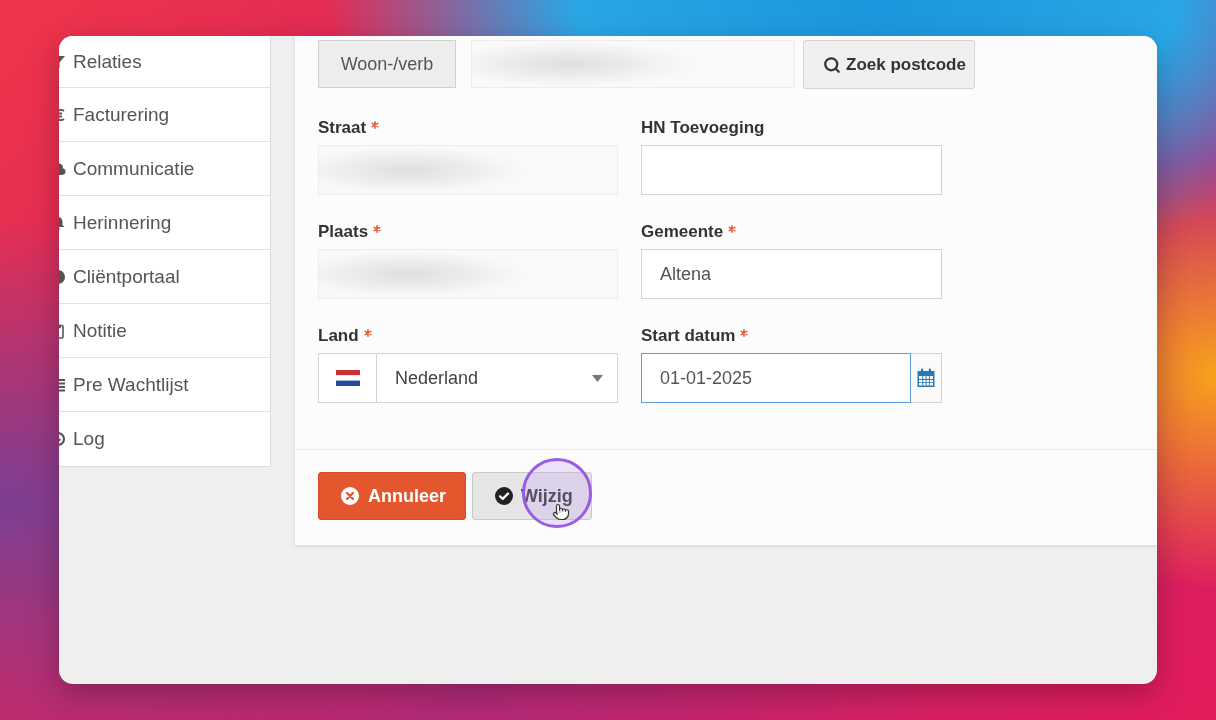  What do you see at coordinates (703, 128) in the screenshot?
I see `field-label: HN Toevoeging` at bounding box center [703, 128].